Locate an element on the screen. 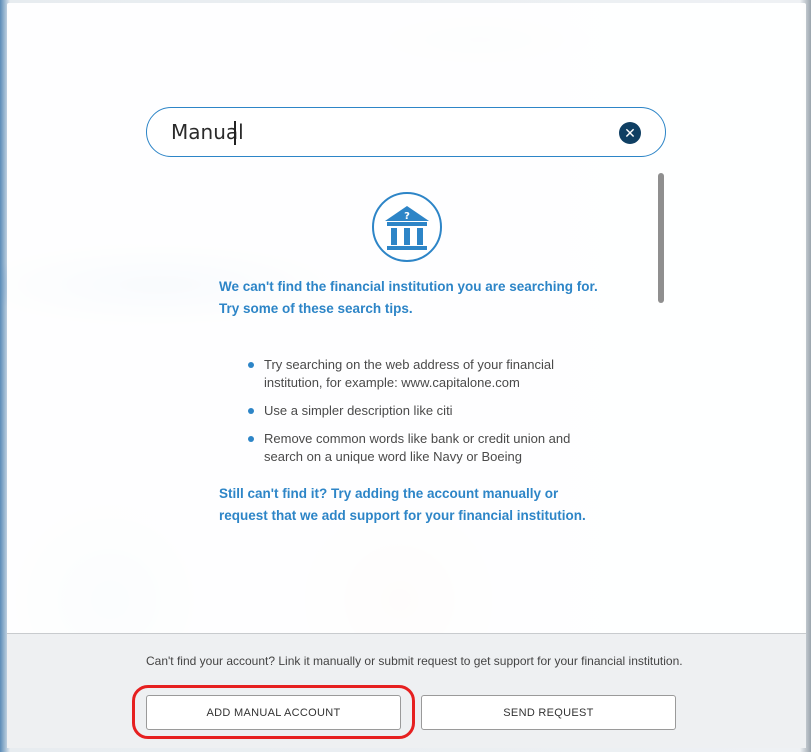  search-box: ✕ is located at coordinates (406, 132).